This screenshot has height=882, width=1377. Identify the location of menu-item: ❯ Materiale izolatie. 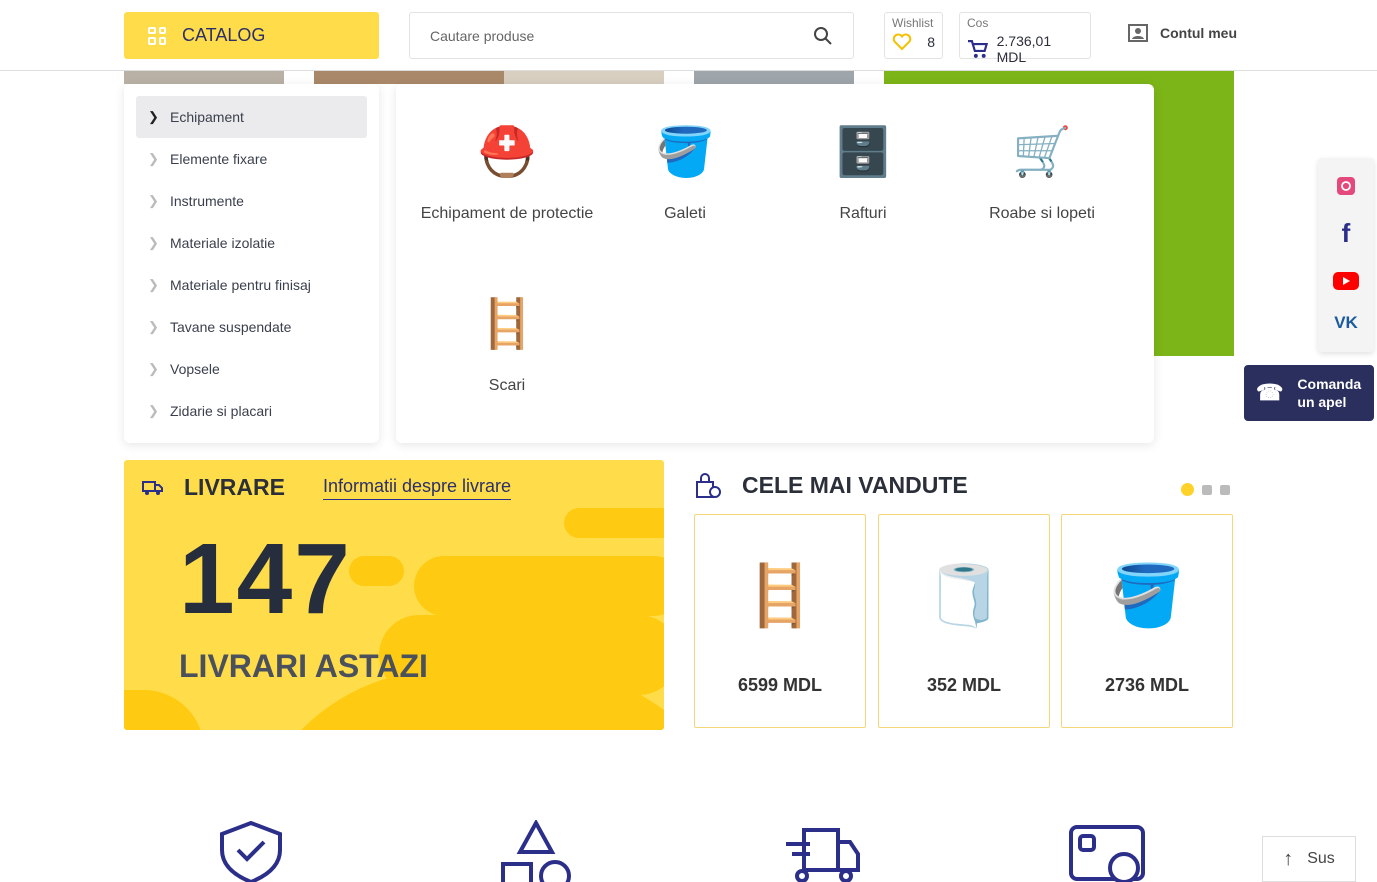
(251, 243).